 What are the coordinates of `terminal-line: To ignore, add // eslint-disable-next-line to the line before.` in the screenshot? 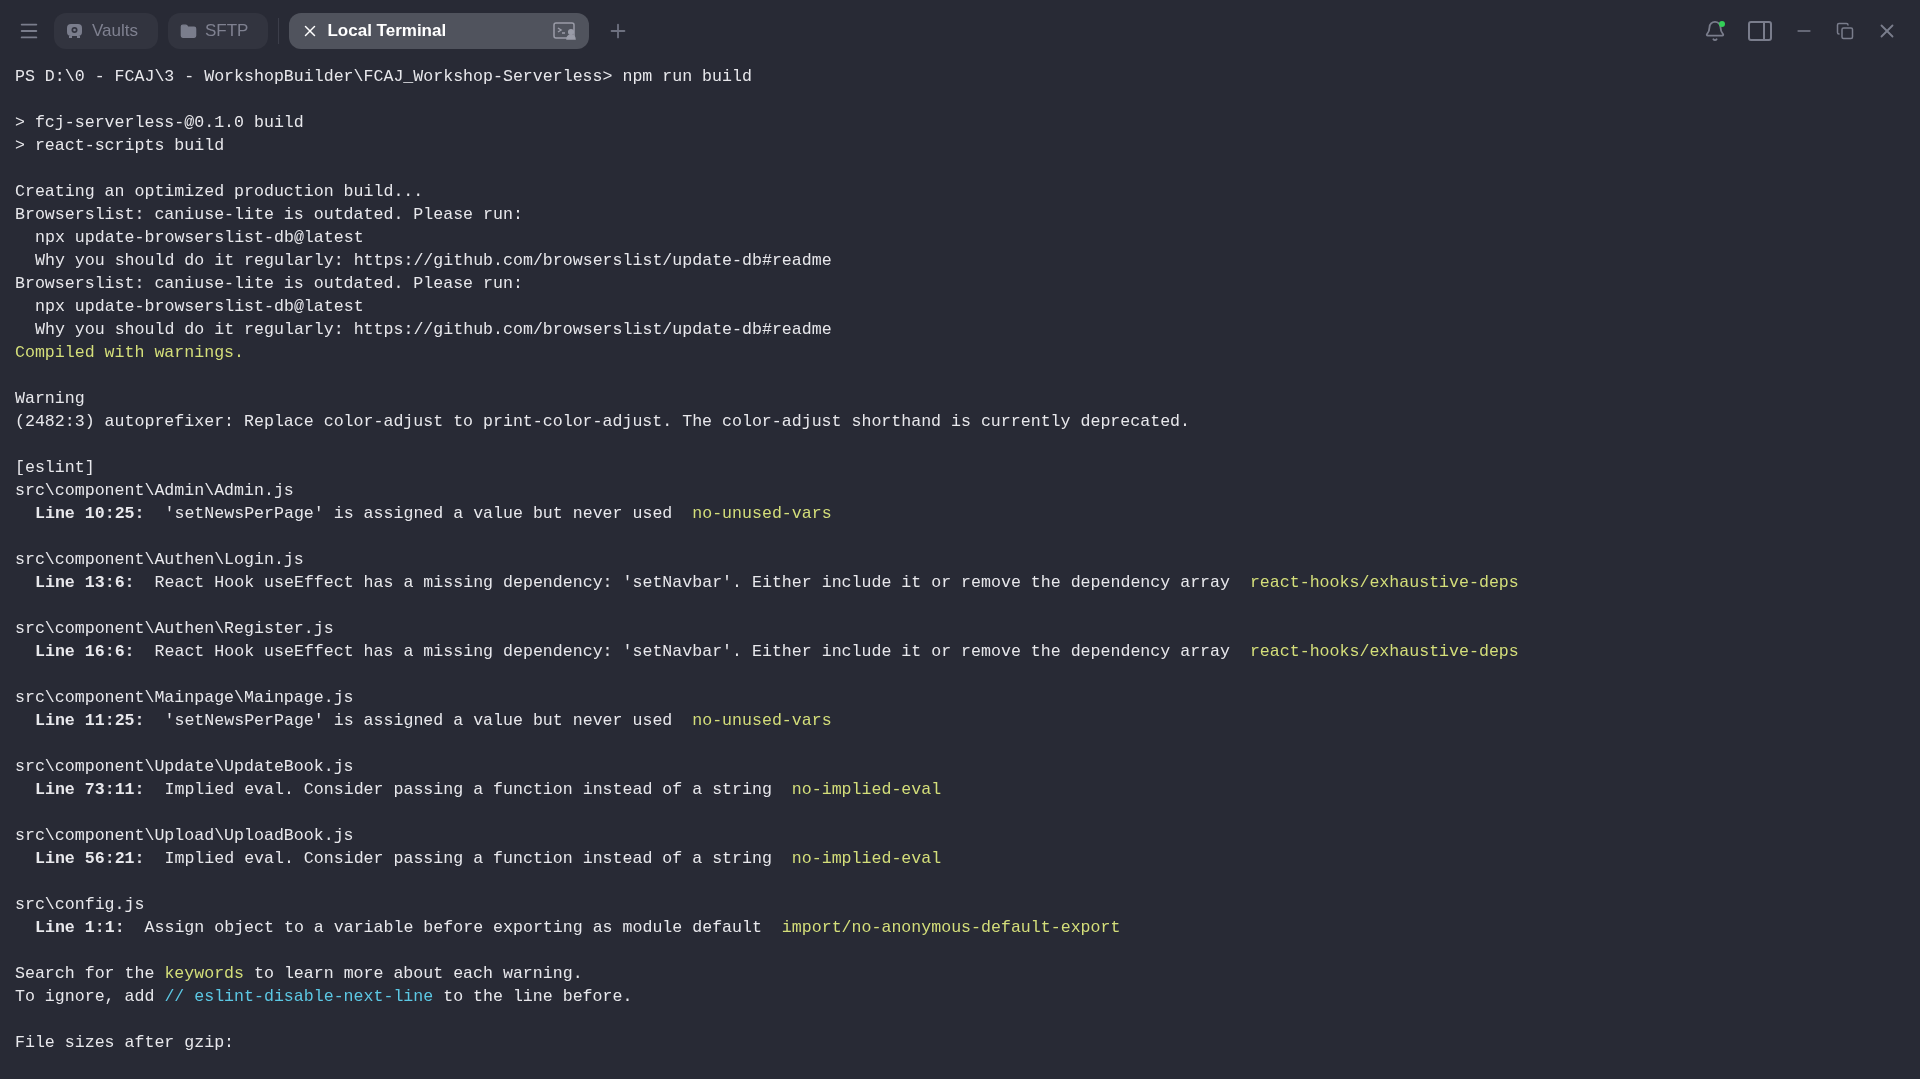 It's located at (324, 997).